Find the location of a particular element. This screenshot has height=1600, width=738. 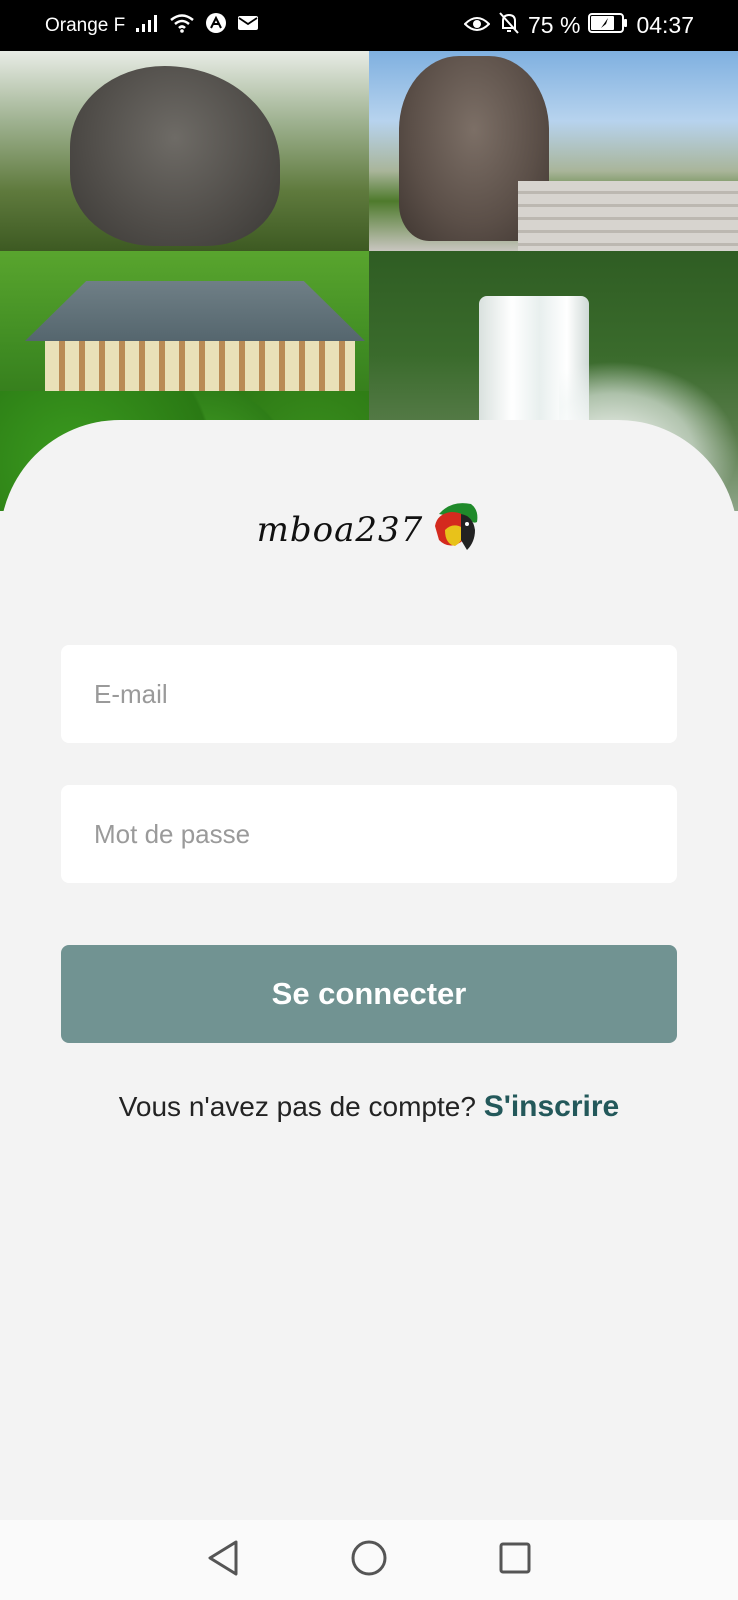

recents-button is located at coordinates (515, 1560).